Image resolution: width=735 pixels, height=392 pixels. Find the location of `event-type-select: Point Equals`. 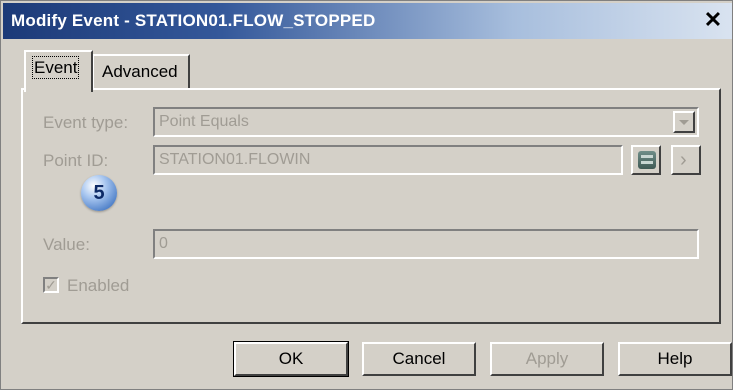

event-type-select: Point Equals is located at coordinates (426, 122).